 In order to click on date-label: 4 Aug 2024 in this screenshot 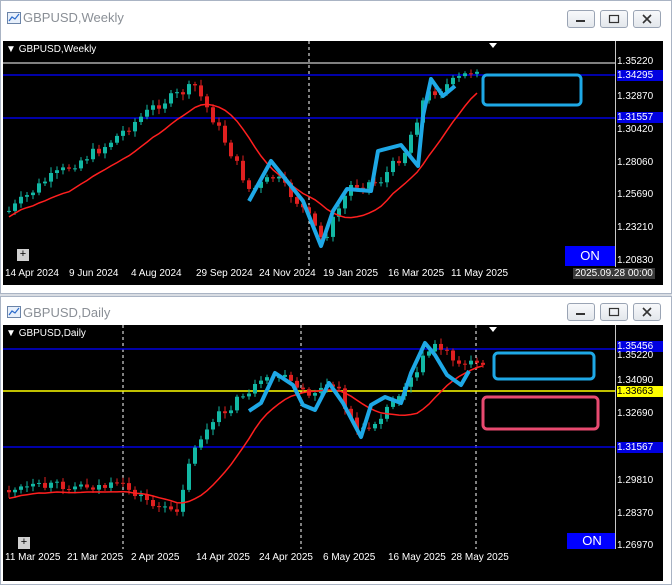, I will do `click(156, 273)`.